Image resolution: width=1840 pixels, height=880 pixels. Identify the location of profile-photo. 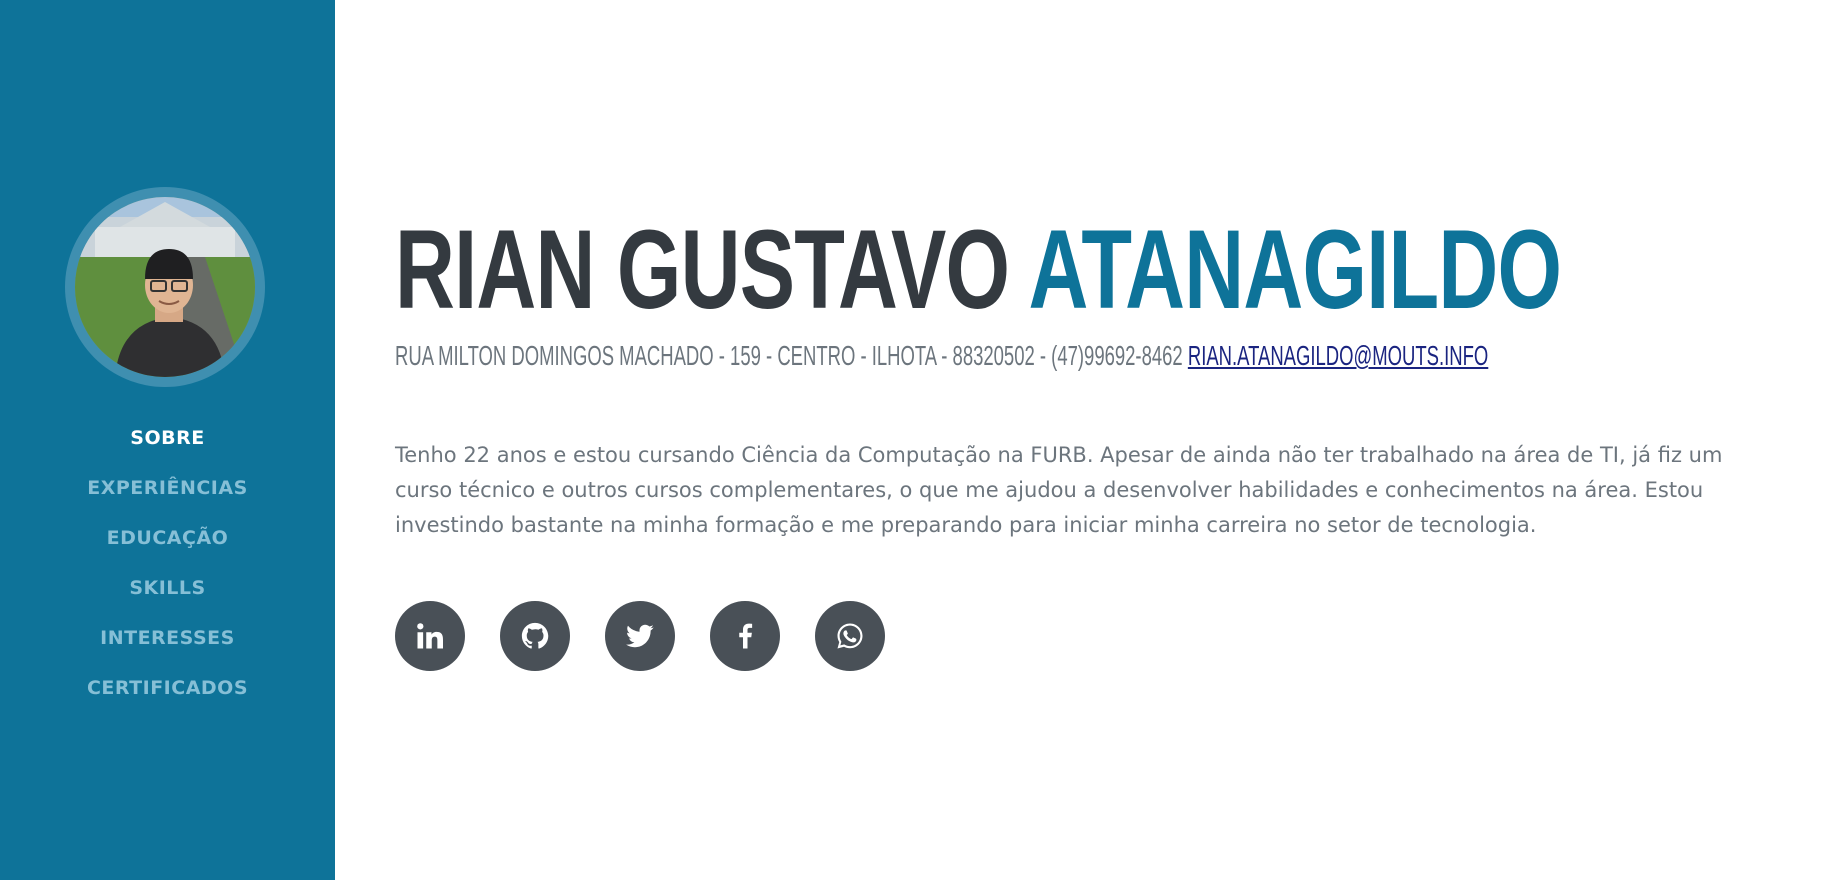
(165, 287).